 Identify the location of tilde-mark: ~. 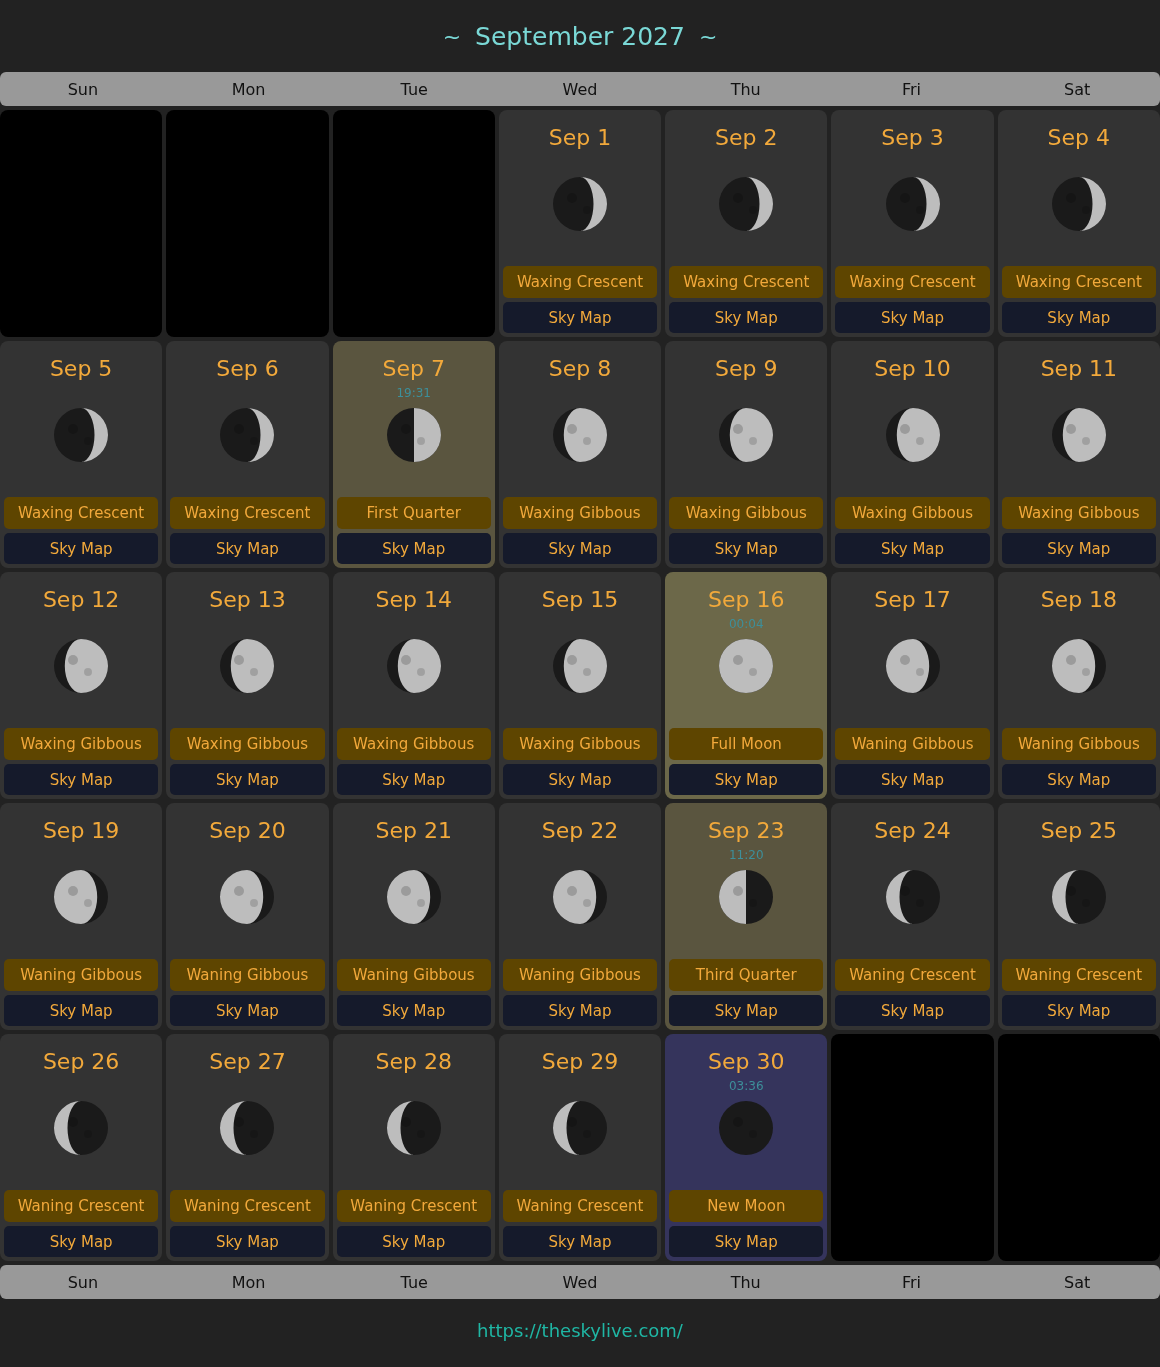
(708, 36).